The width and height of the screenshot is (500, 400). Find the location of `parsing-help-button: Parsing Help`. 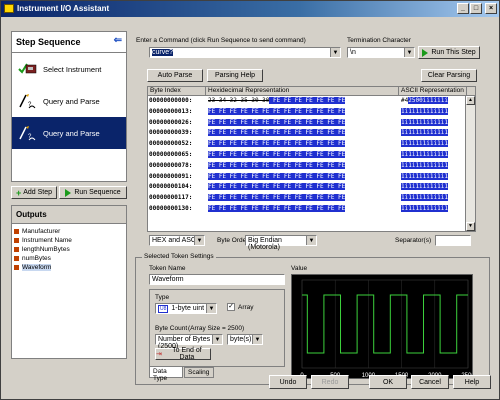

parsing-help-button: Parsing Help is located at coordinates (235, 75).